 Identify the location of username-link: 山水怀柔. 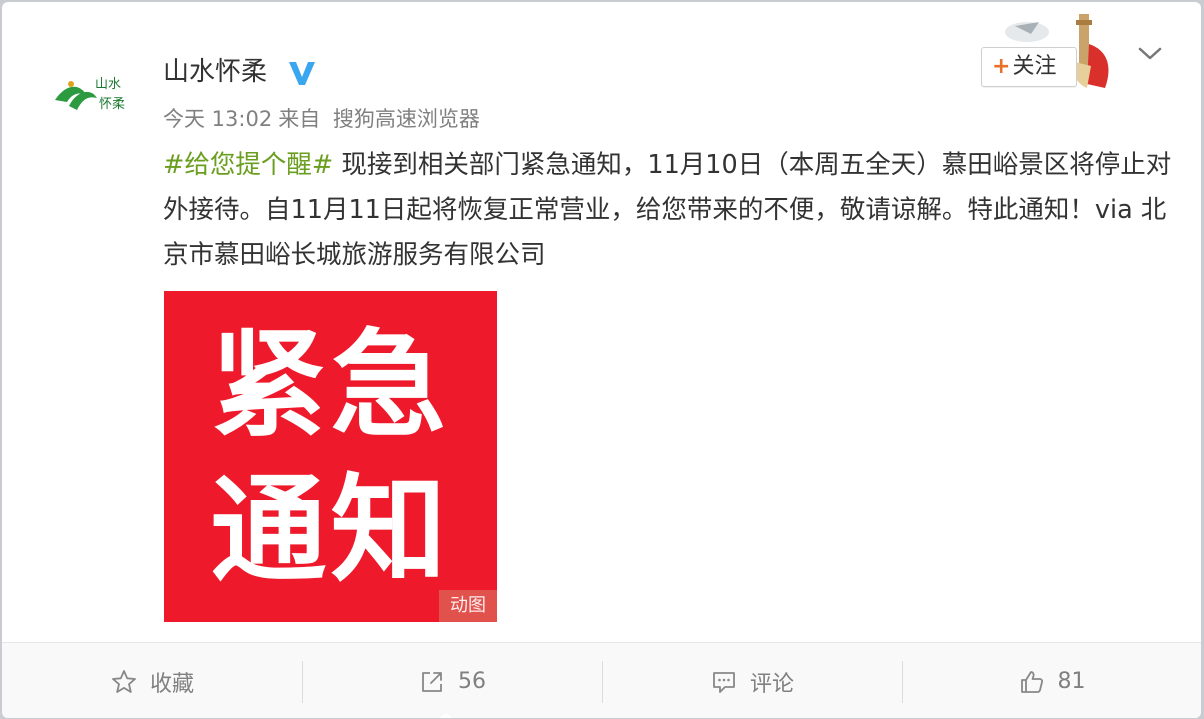
(215, 72).